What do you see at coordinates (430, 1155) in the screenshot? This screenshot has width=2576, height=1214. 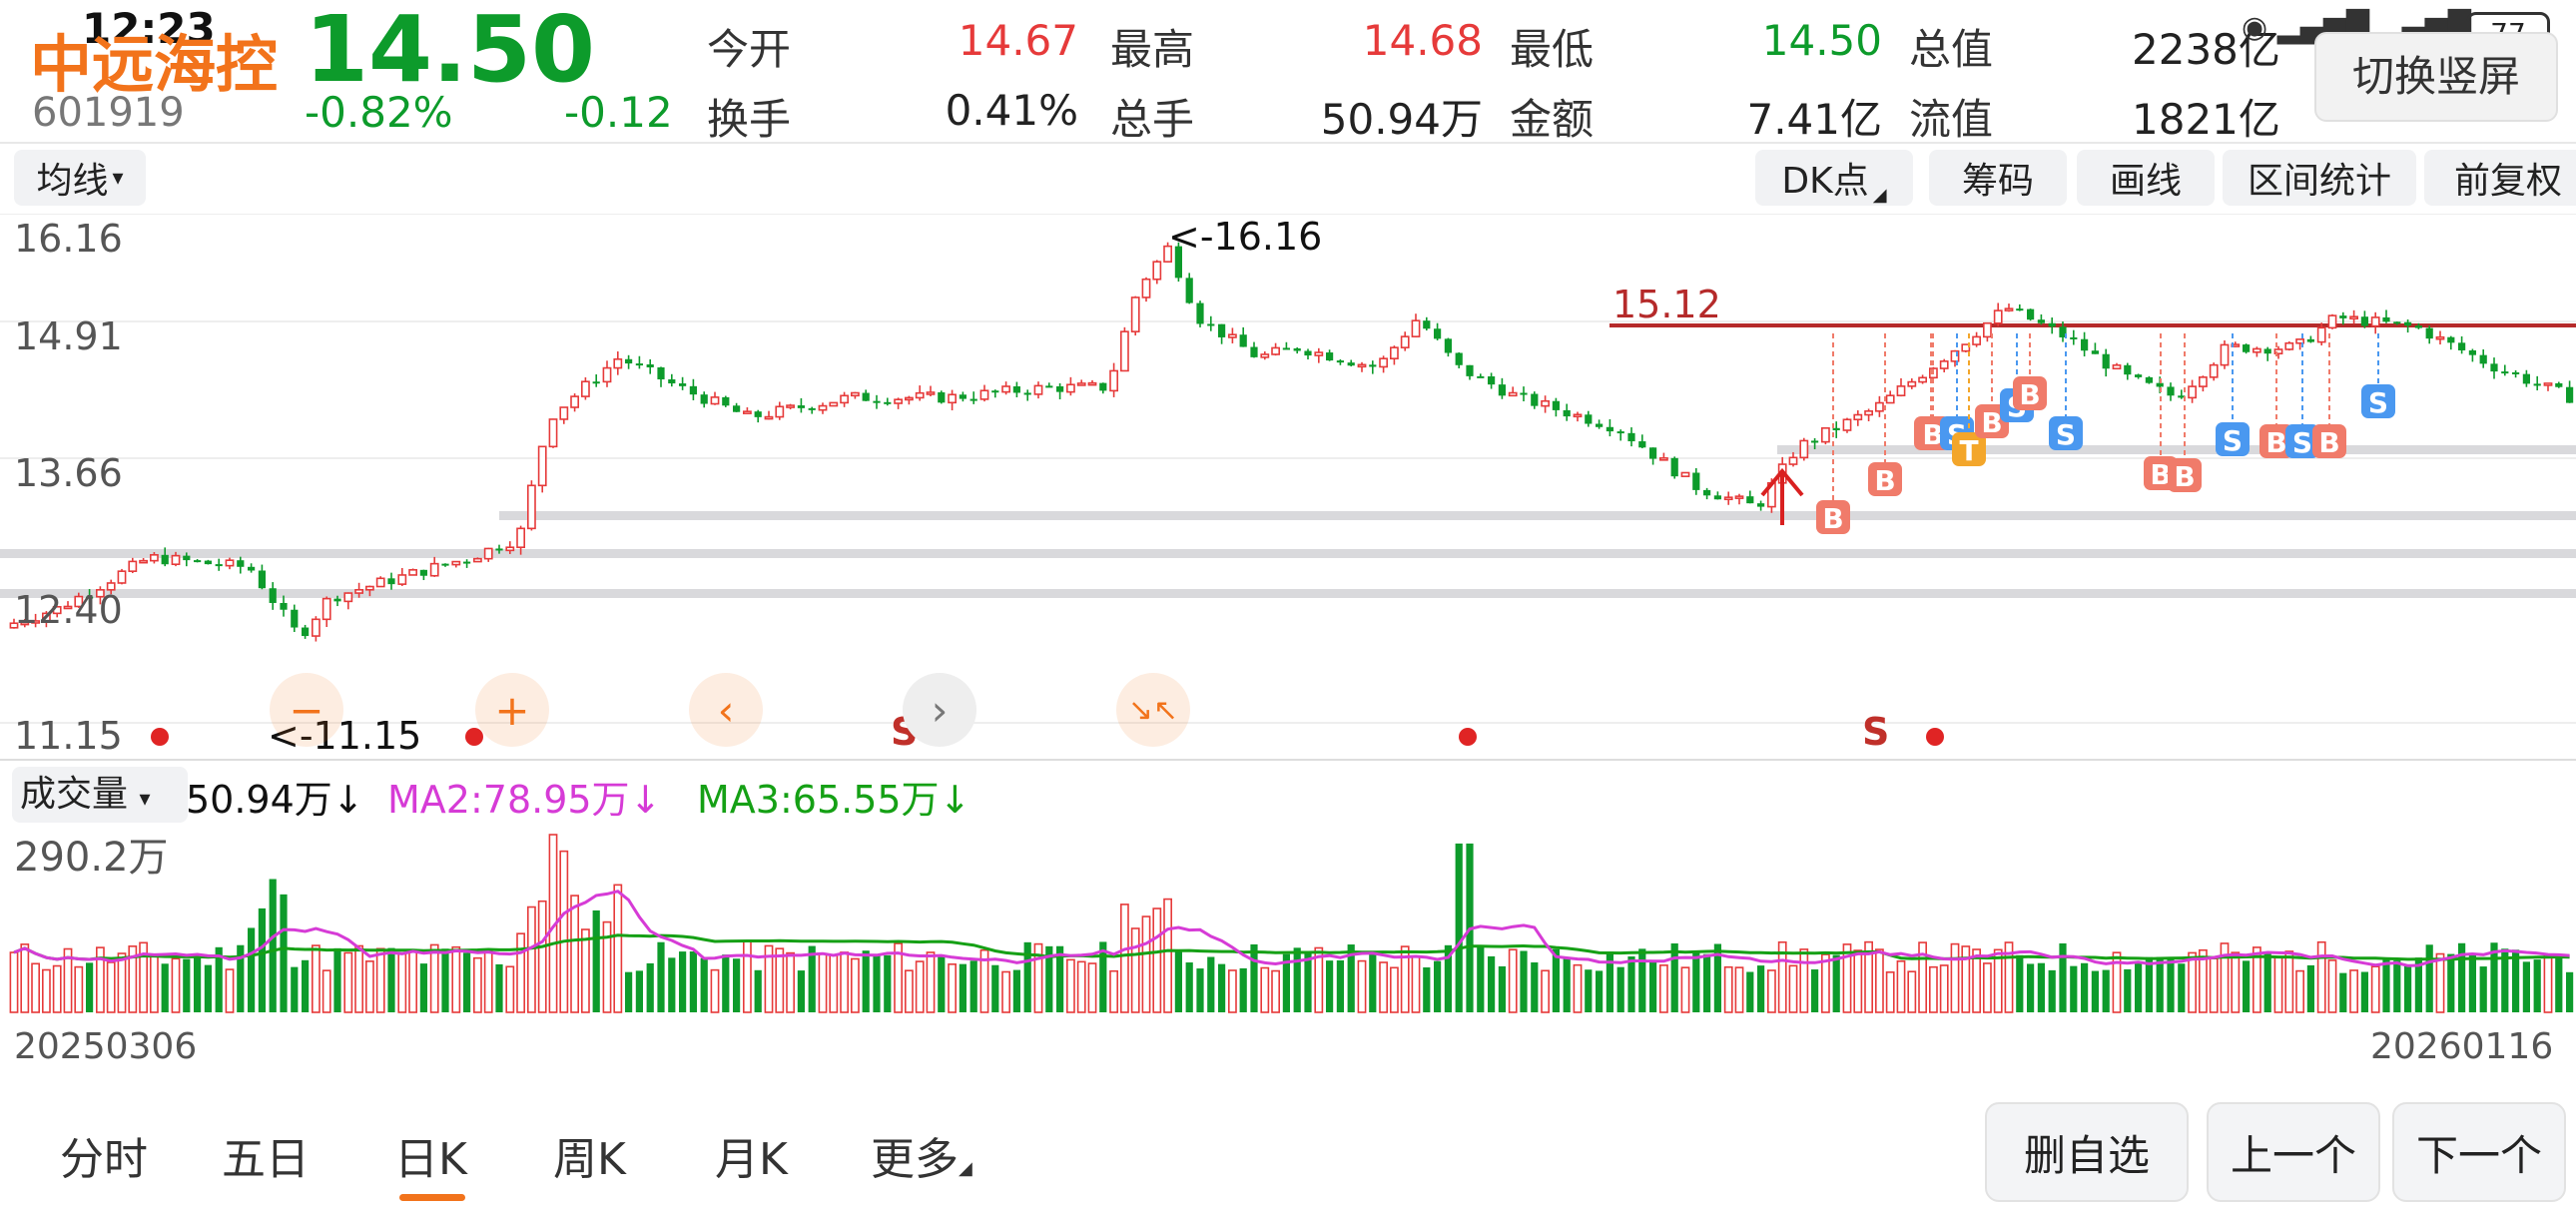 I see `tab-daily-k: 日K` at bounding box center [430, 1155].